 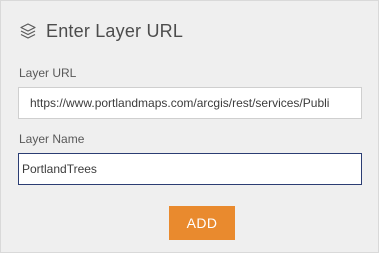 What do you see at coordinates (190, 103) in the screenshot?
I see `layer-url-input` at bounding box center [190, 103].